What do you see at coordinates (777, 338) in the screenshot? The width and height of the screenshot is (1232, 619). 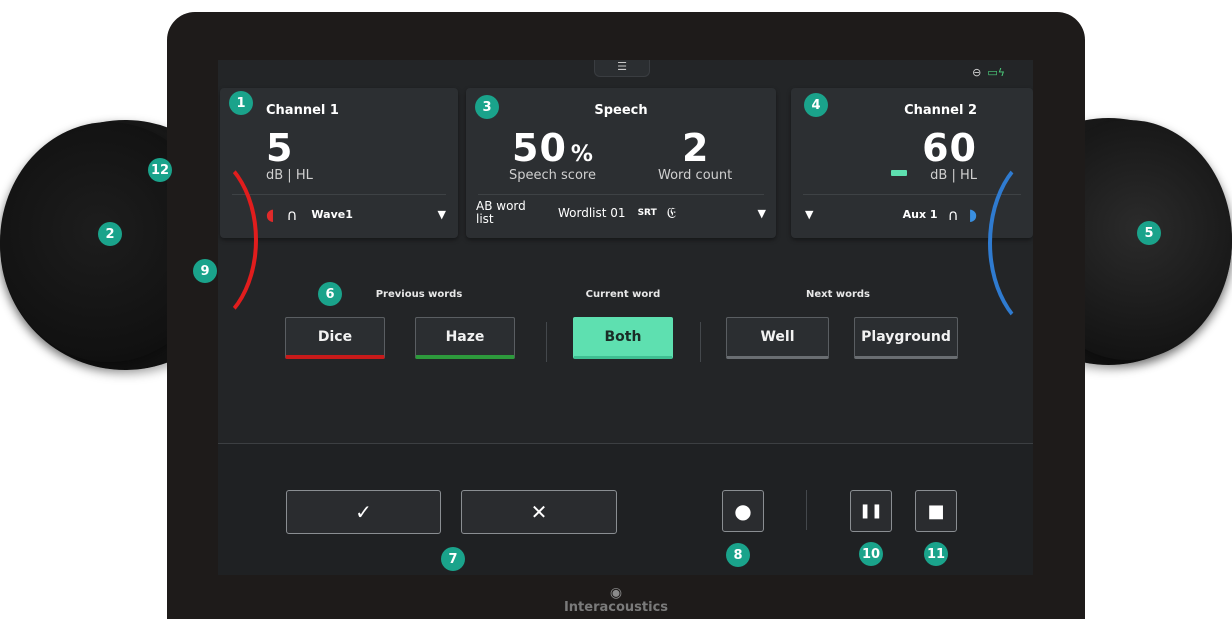 I see `next-word-button: Well` at bounding box center [777, 338].